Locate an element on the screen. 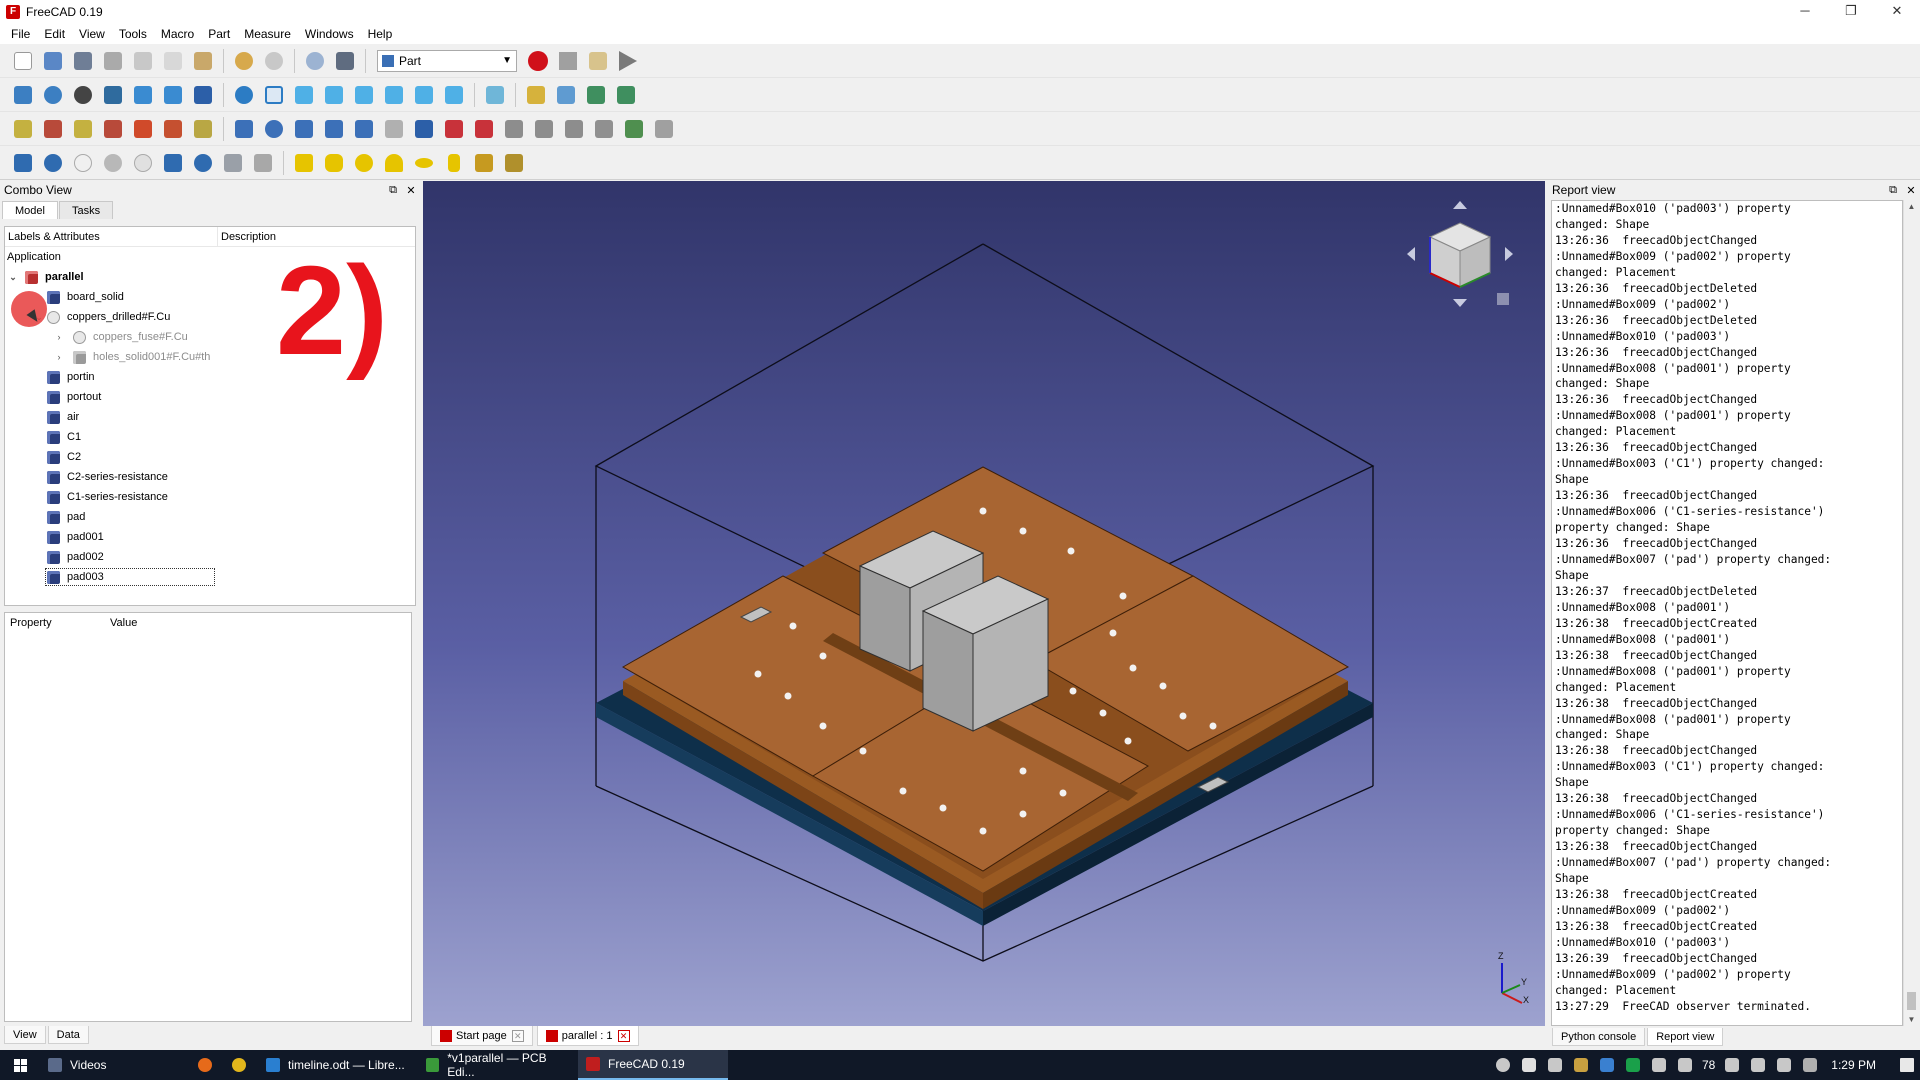 The image size is (1920, 1080). shape-builder-button is located at coordinates (664, 129).